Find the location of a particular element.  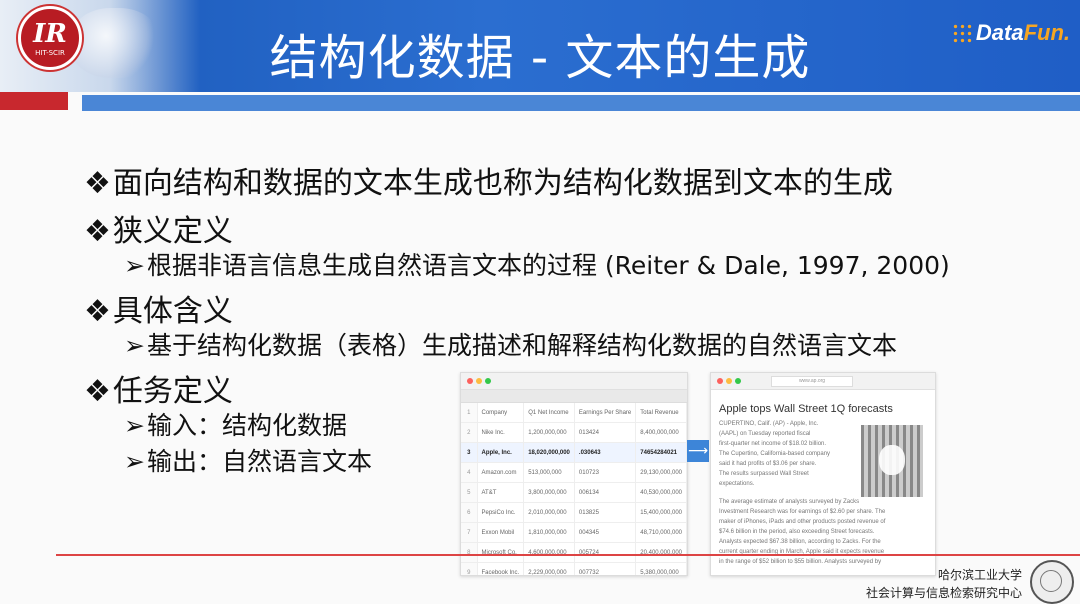

slide-title: 结构化数据 - 文本的生成 is located at coordinates (540, 58).